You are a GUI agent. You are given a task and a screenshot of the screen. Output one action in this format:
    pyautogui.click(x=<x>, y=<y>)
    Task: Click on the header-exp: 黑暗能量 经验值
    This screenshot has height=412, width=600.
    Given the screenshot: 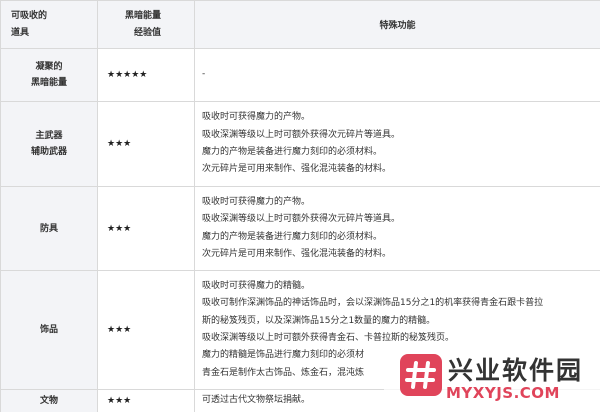 What is the action you would take?
    pyautogui.click(x=146, y=24)
    